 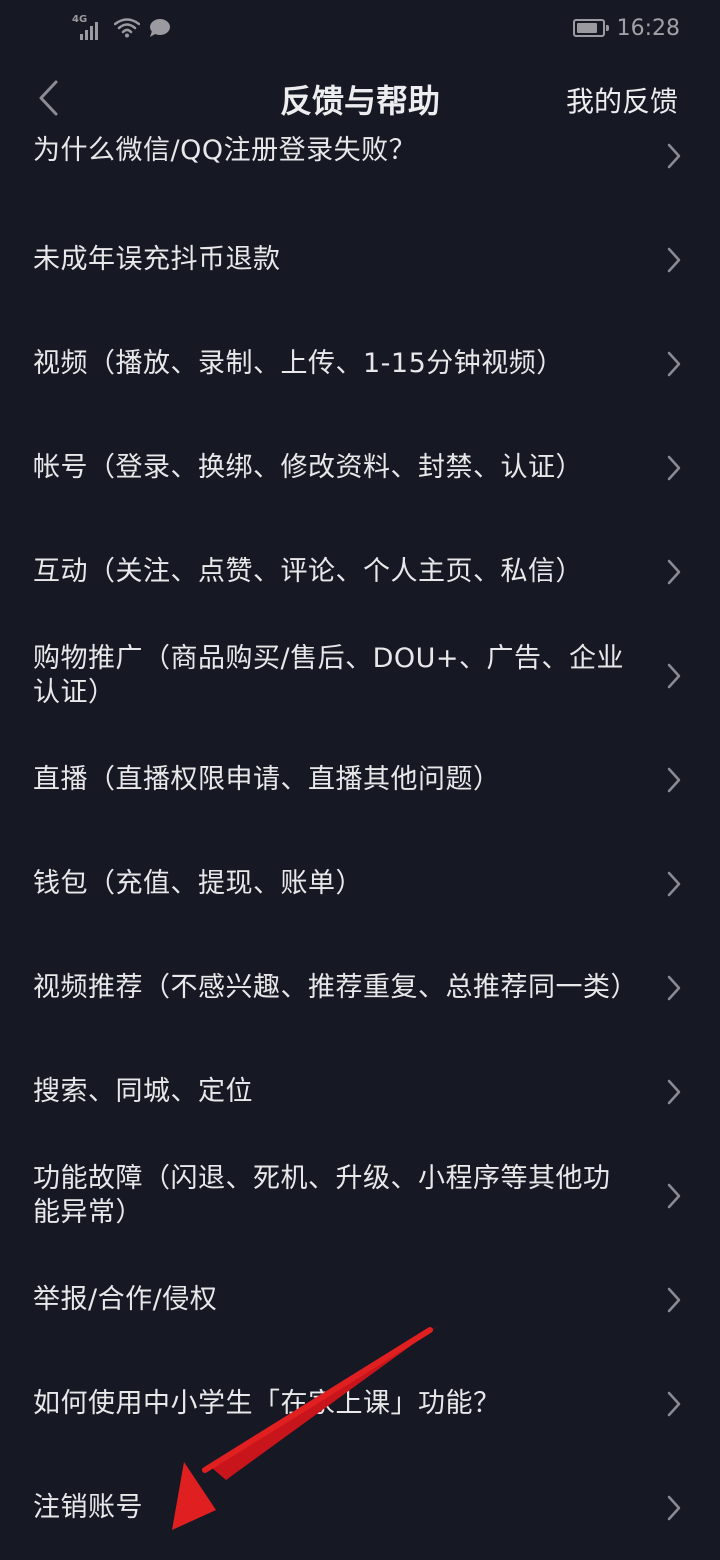 I want to click on list-item: 视频推荐（不感兴趣、推荐重复、总推荐同一类）, so click(x=360, y=988).